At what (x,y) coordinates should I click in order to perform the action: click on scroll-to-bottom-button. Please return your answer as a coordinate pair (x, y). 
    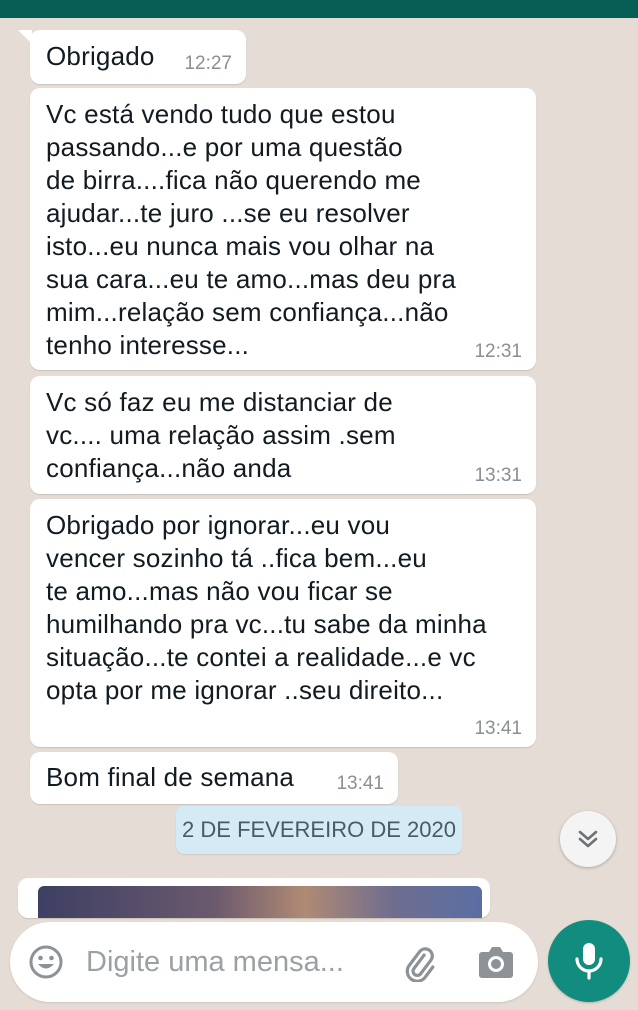
    Looking at the image, I should click on (588, 839).